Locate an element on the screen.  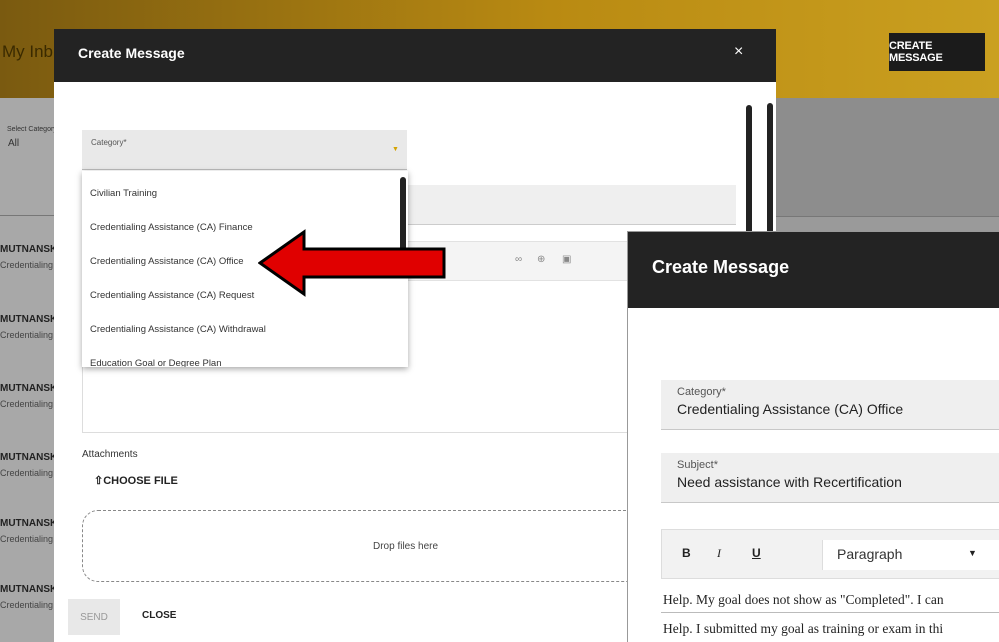
underline-button: U is located at coordinates (756, 553).